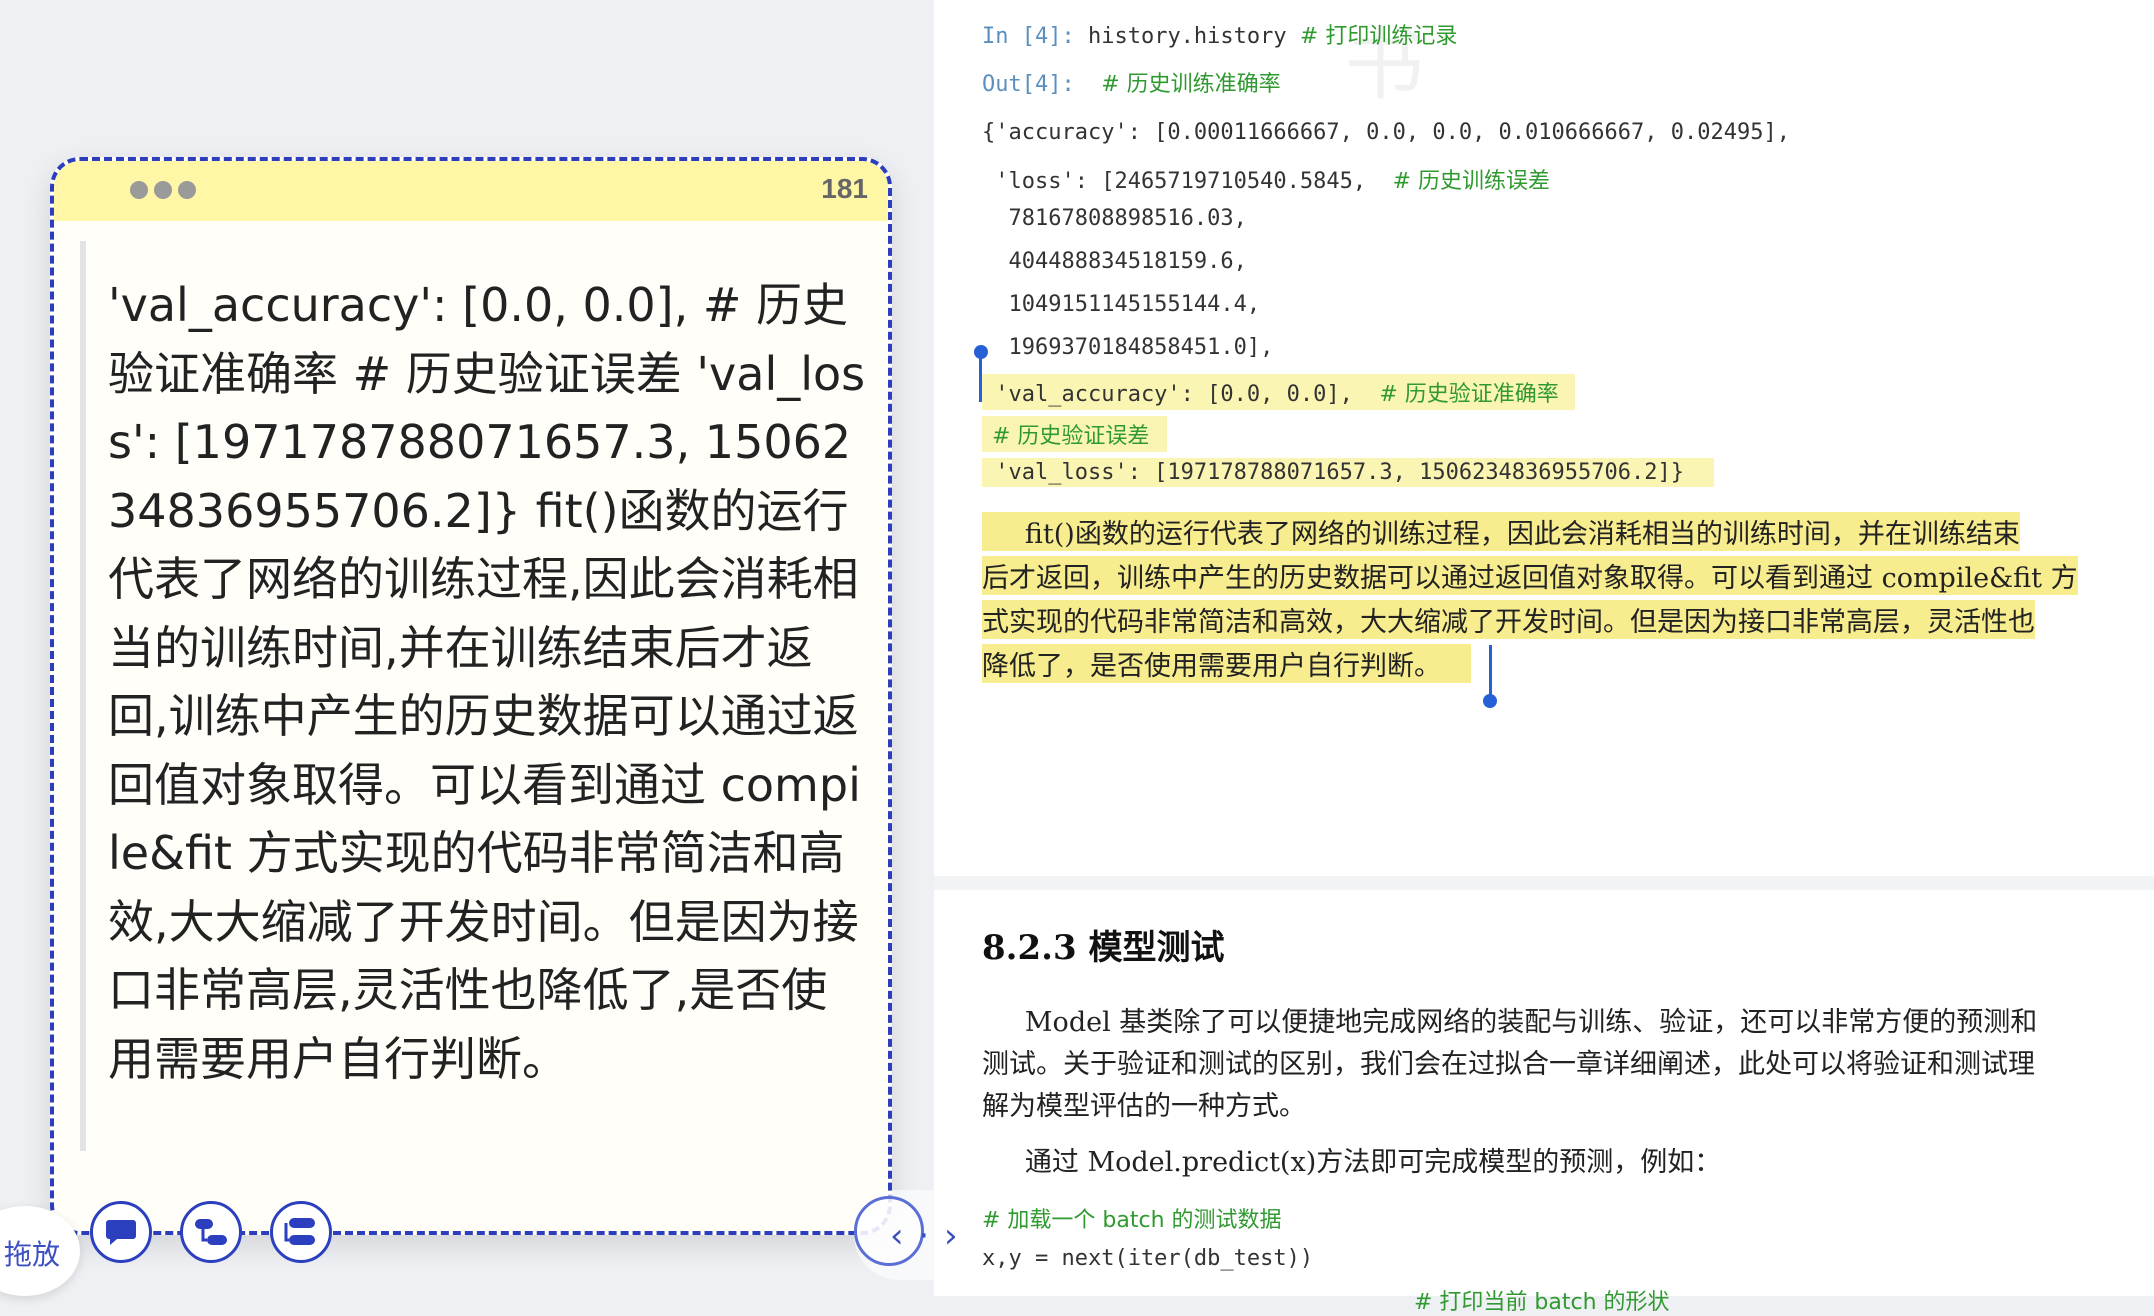  I want to click on code-line: 'loss': [2465719710540.5845, # 历史训练误差, so click(1266, 181).